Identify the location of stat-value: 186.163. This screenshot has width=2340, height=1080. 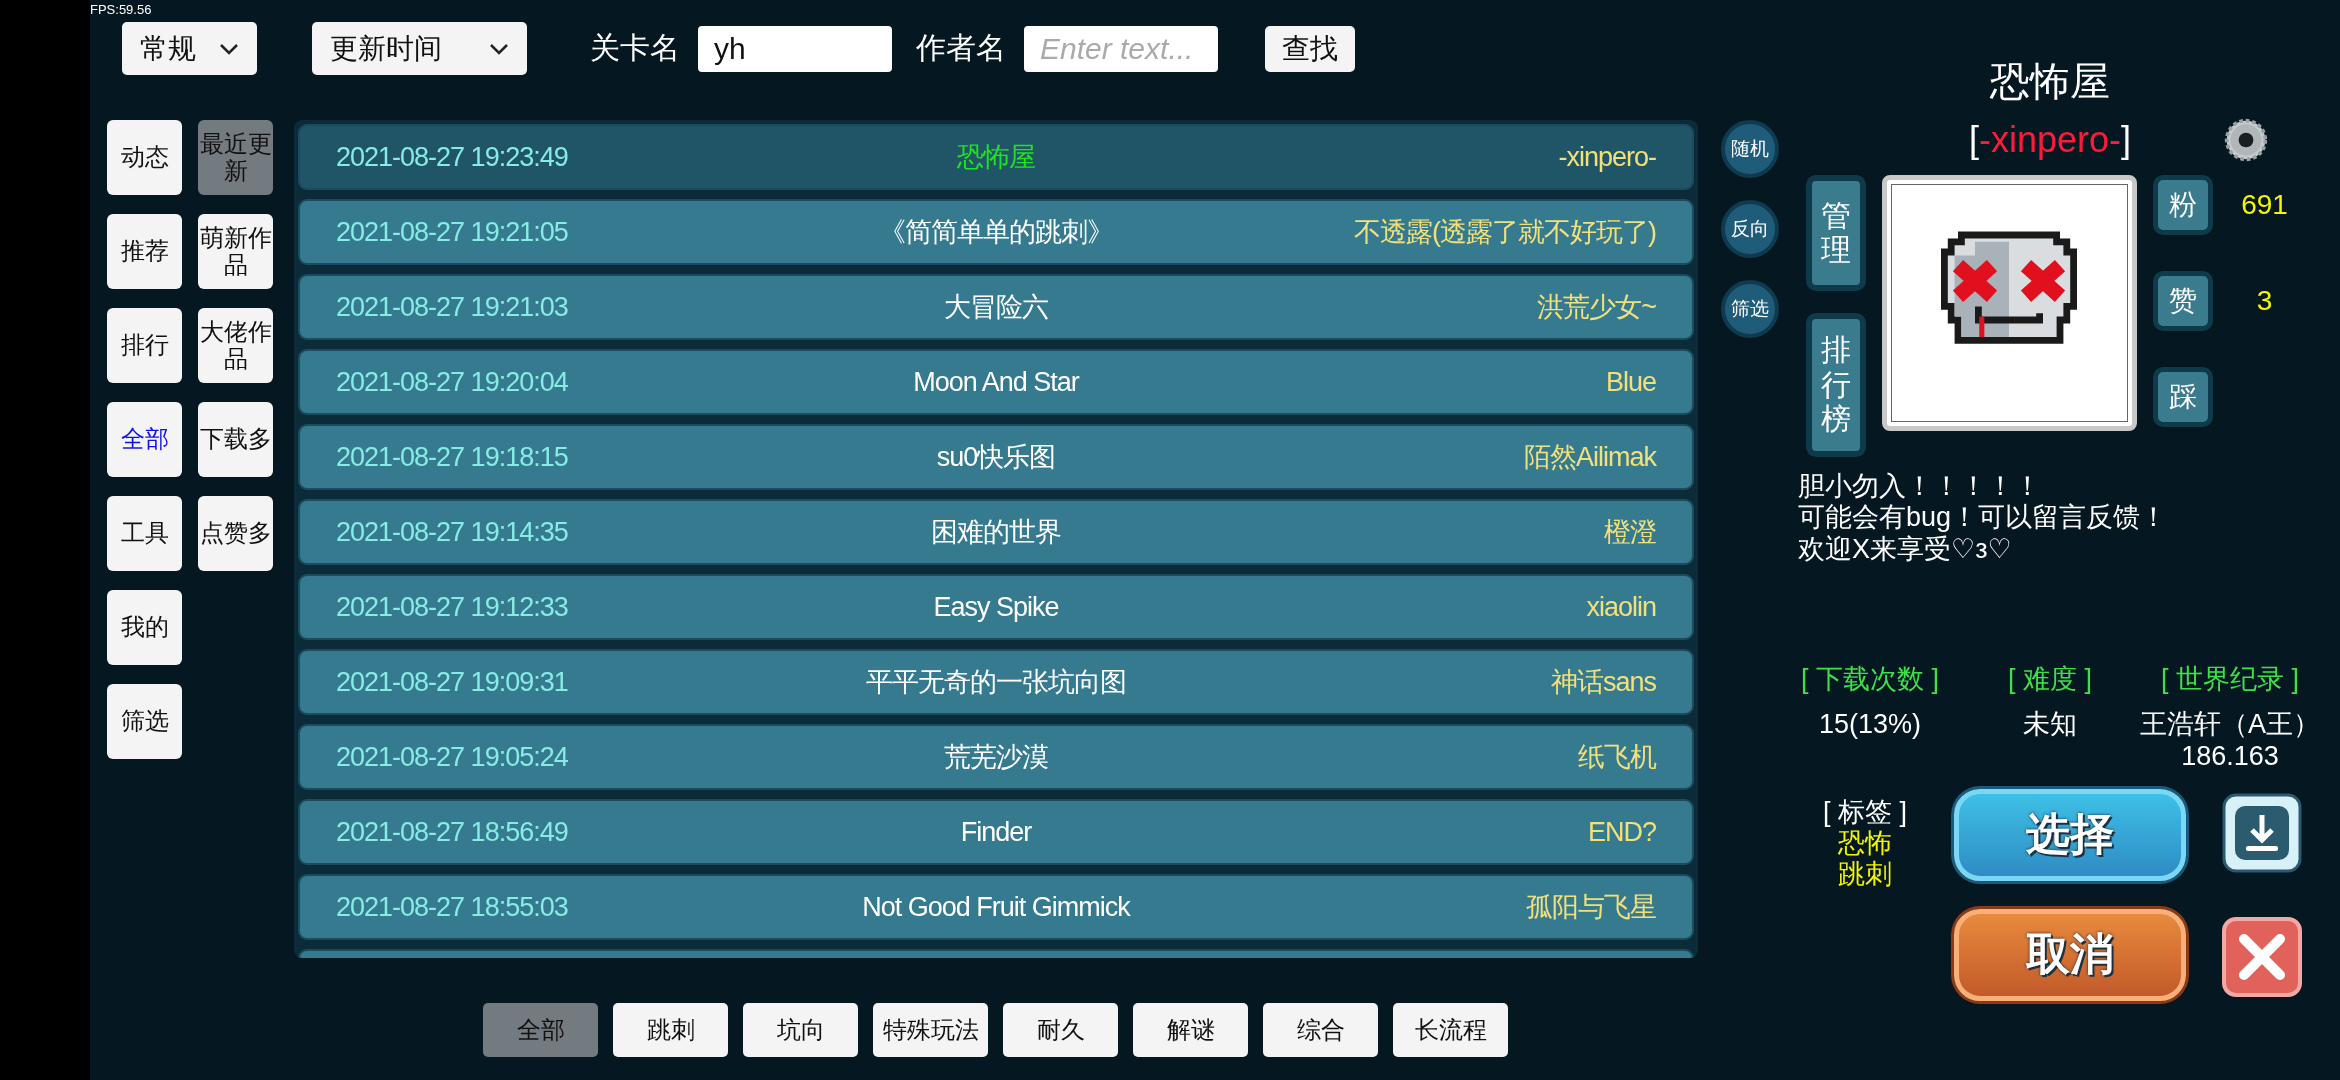
(2230, 756).